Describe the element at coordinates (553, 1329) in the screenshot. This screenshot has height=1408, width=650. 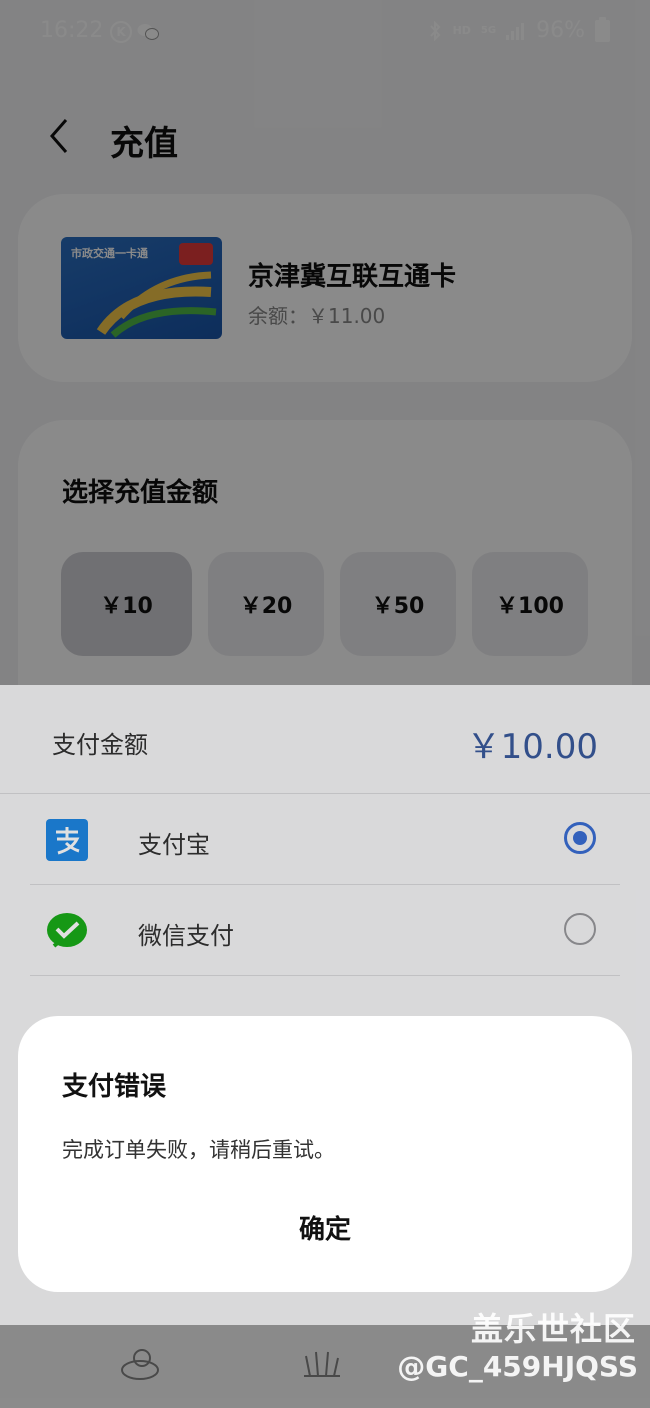
I see `watermark-site: 盖乐世社区` at that location.